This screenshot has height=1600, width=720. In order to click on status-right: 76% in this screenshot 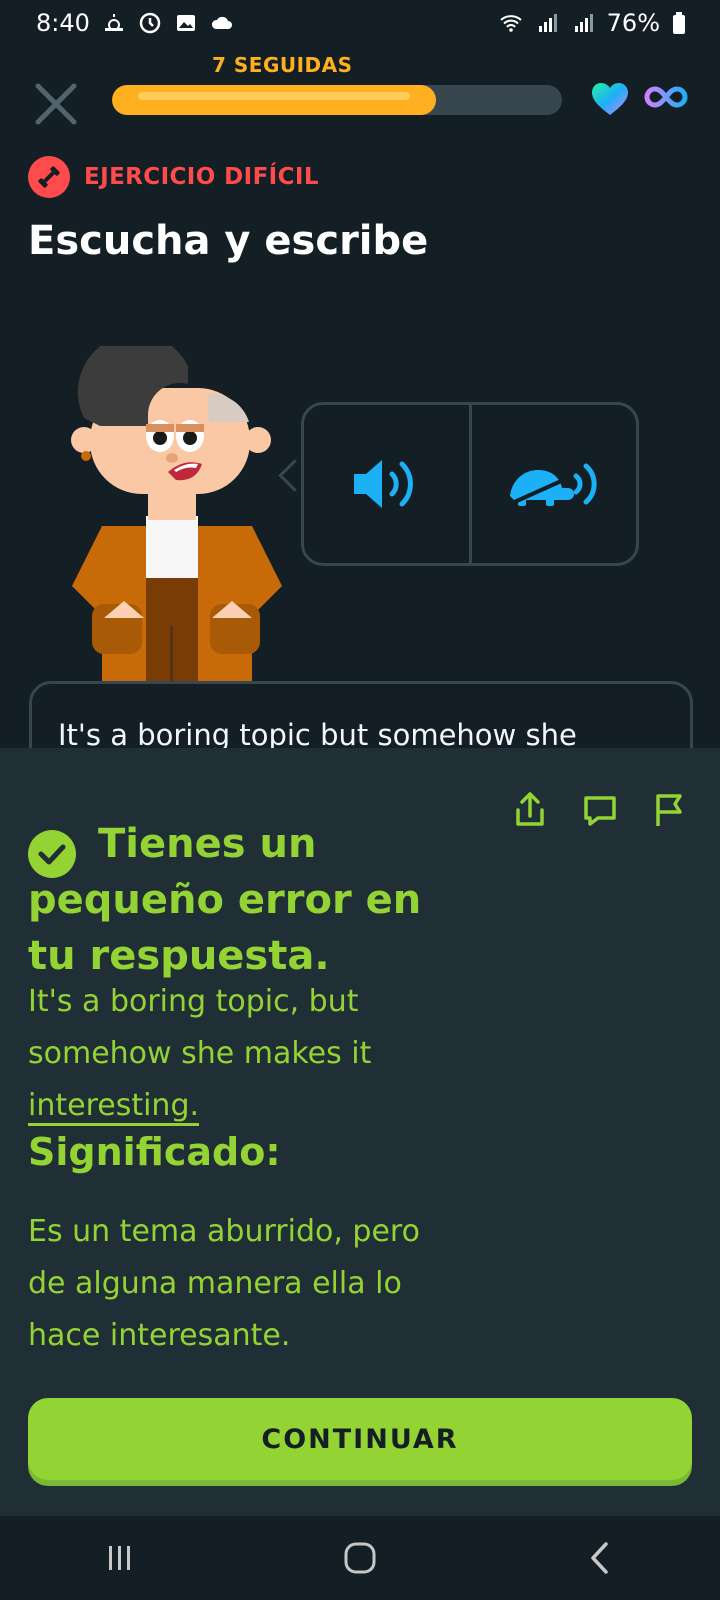, I will do `click(592, 23)`.